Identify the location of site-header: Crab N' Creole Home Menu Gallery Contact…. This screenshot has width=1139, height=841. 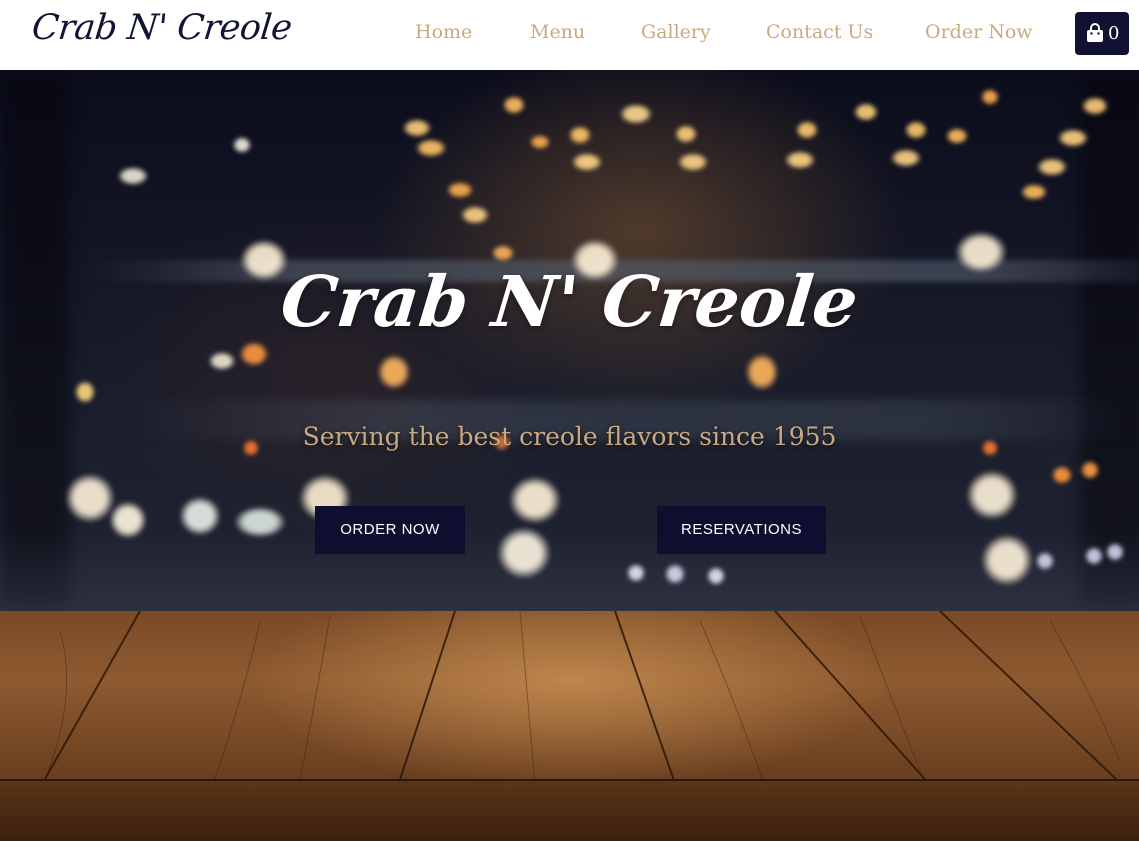
(569, 35).